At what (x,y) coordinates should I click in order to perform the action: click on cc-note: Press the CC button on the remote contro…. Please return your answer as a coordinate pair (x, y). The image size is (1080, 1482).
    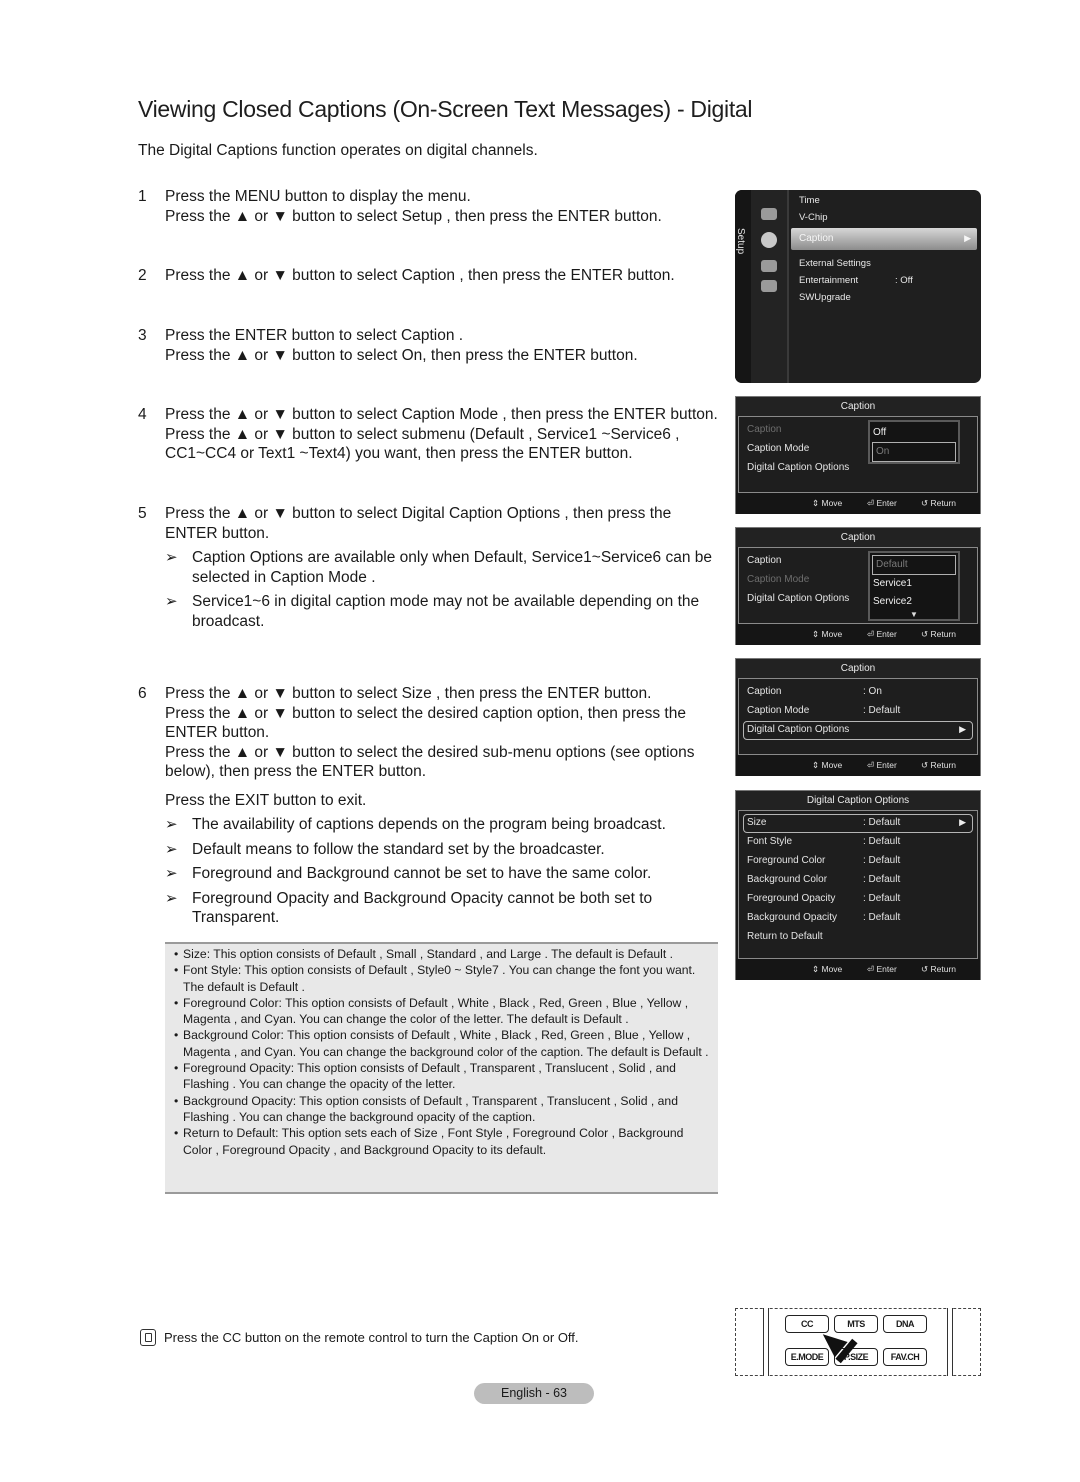
    Looking at the image, I should click on (359, 1337).